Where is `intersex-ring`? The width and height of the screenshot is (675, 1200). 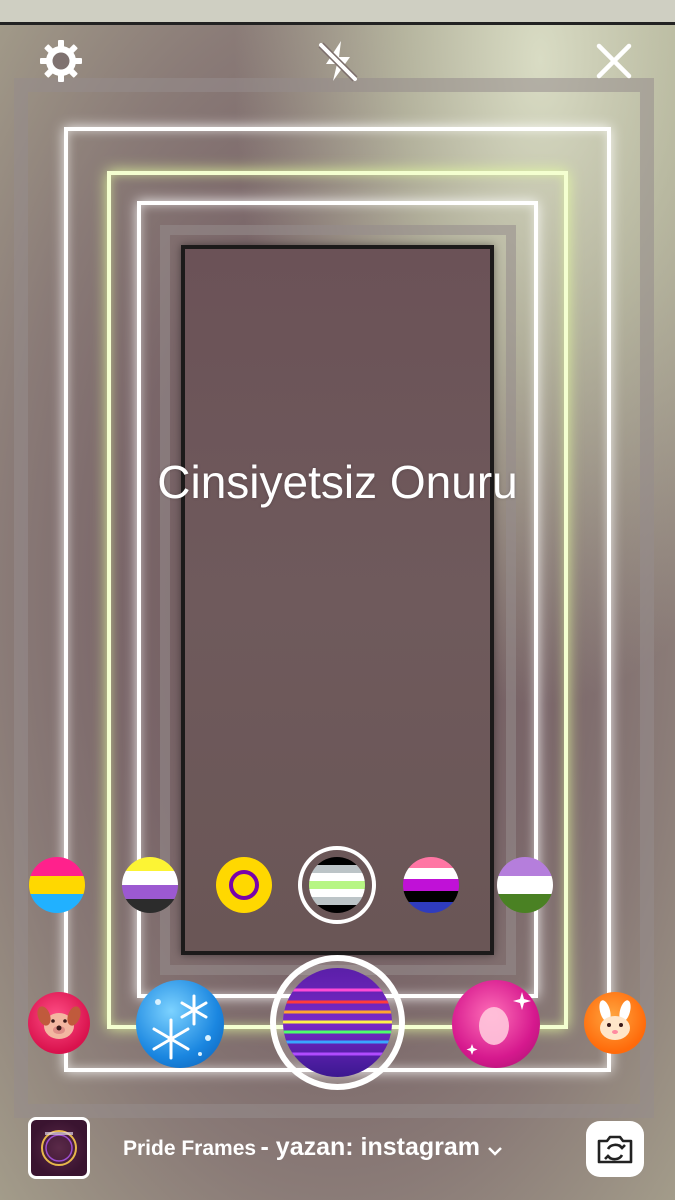 intersex-ring is located at coordinates (244, 885).